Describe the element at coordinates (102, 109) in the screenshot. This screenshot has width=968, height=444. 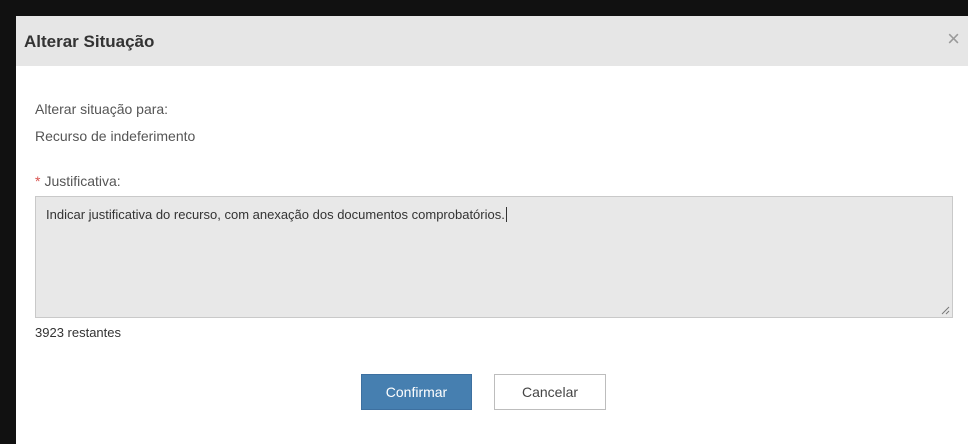
I see `change-to-label: Alterar situação para:` at that location.